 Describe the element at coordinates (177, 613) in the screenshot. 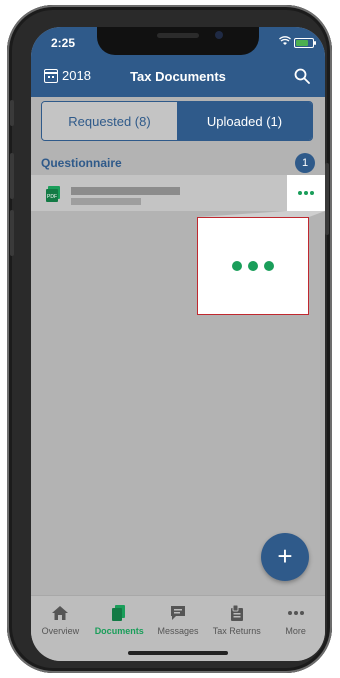

I see `messages-icon` at that location.